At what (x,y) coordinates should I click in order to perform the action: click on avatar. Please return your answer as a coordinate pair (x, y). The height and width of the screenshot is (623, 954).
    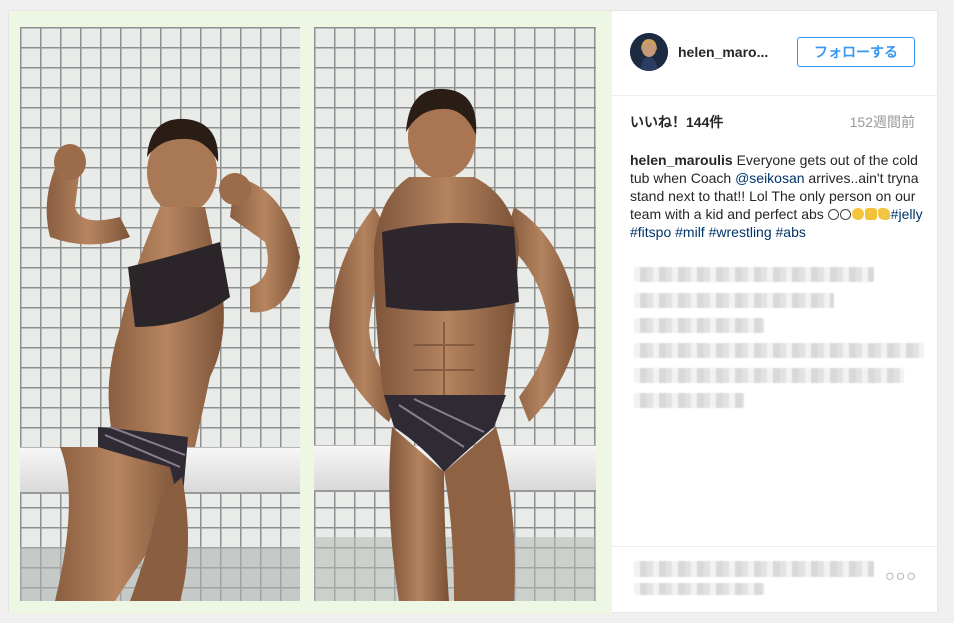
    Looking at the image, I should click on (649, 52).